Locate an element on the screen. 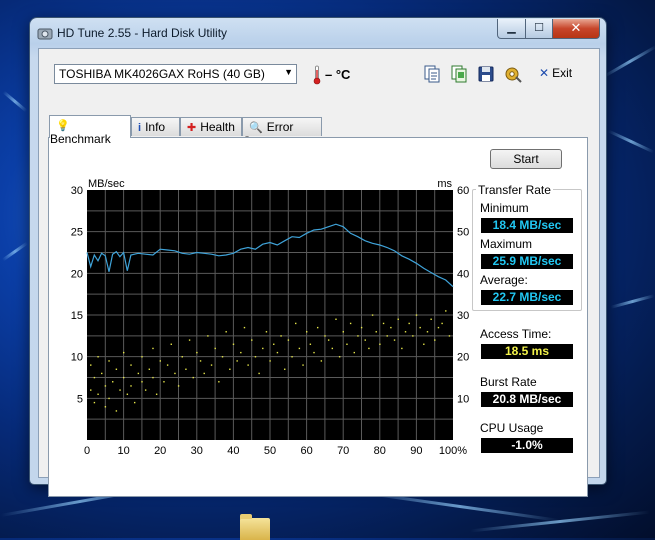 The image size is (655, 540). y2-tick-label: 50 is located at coordinates (463, 233).